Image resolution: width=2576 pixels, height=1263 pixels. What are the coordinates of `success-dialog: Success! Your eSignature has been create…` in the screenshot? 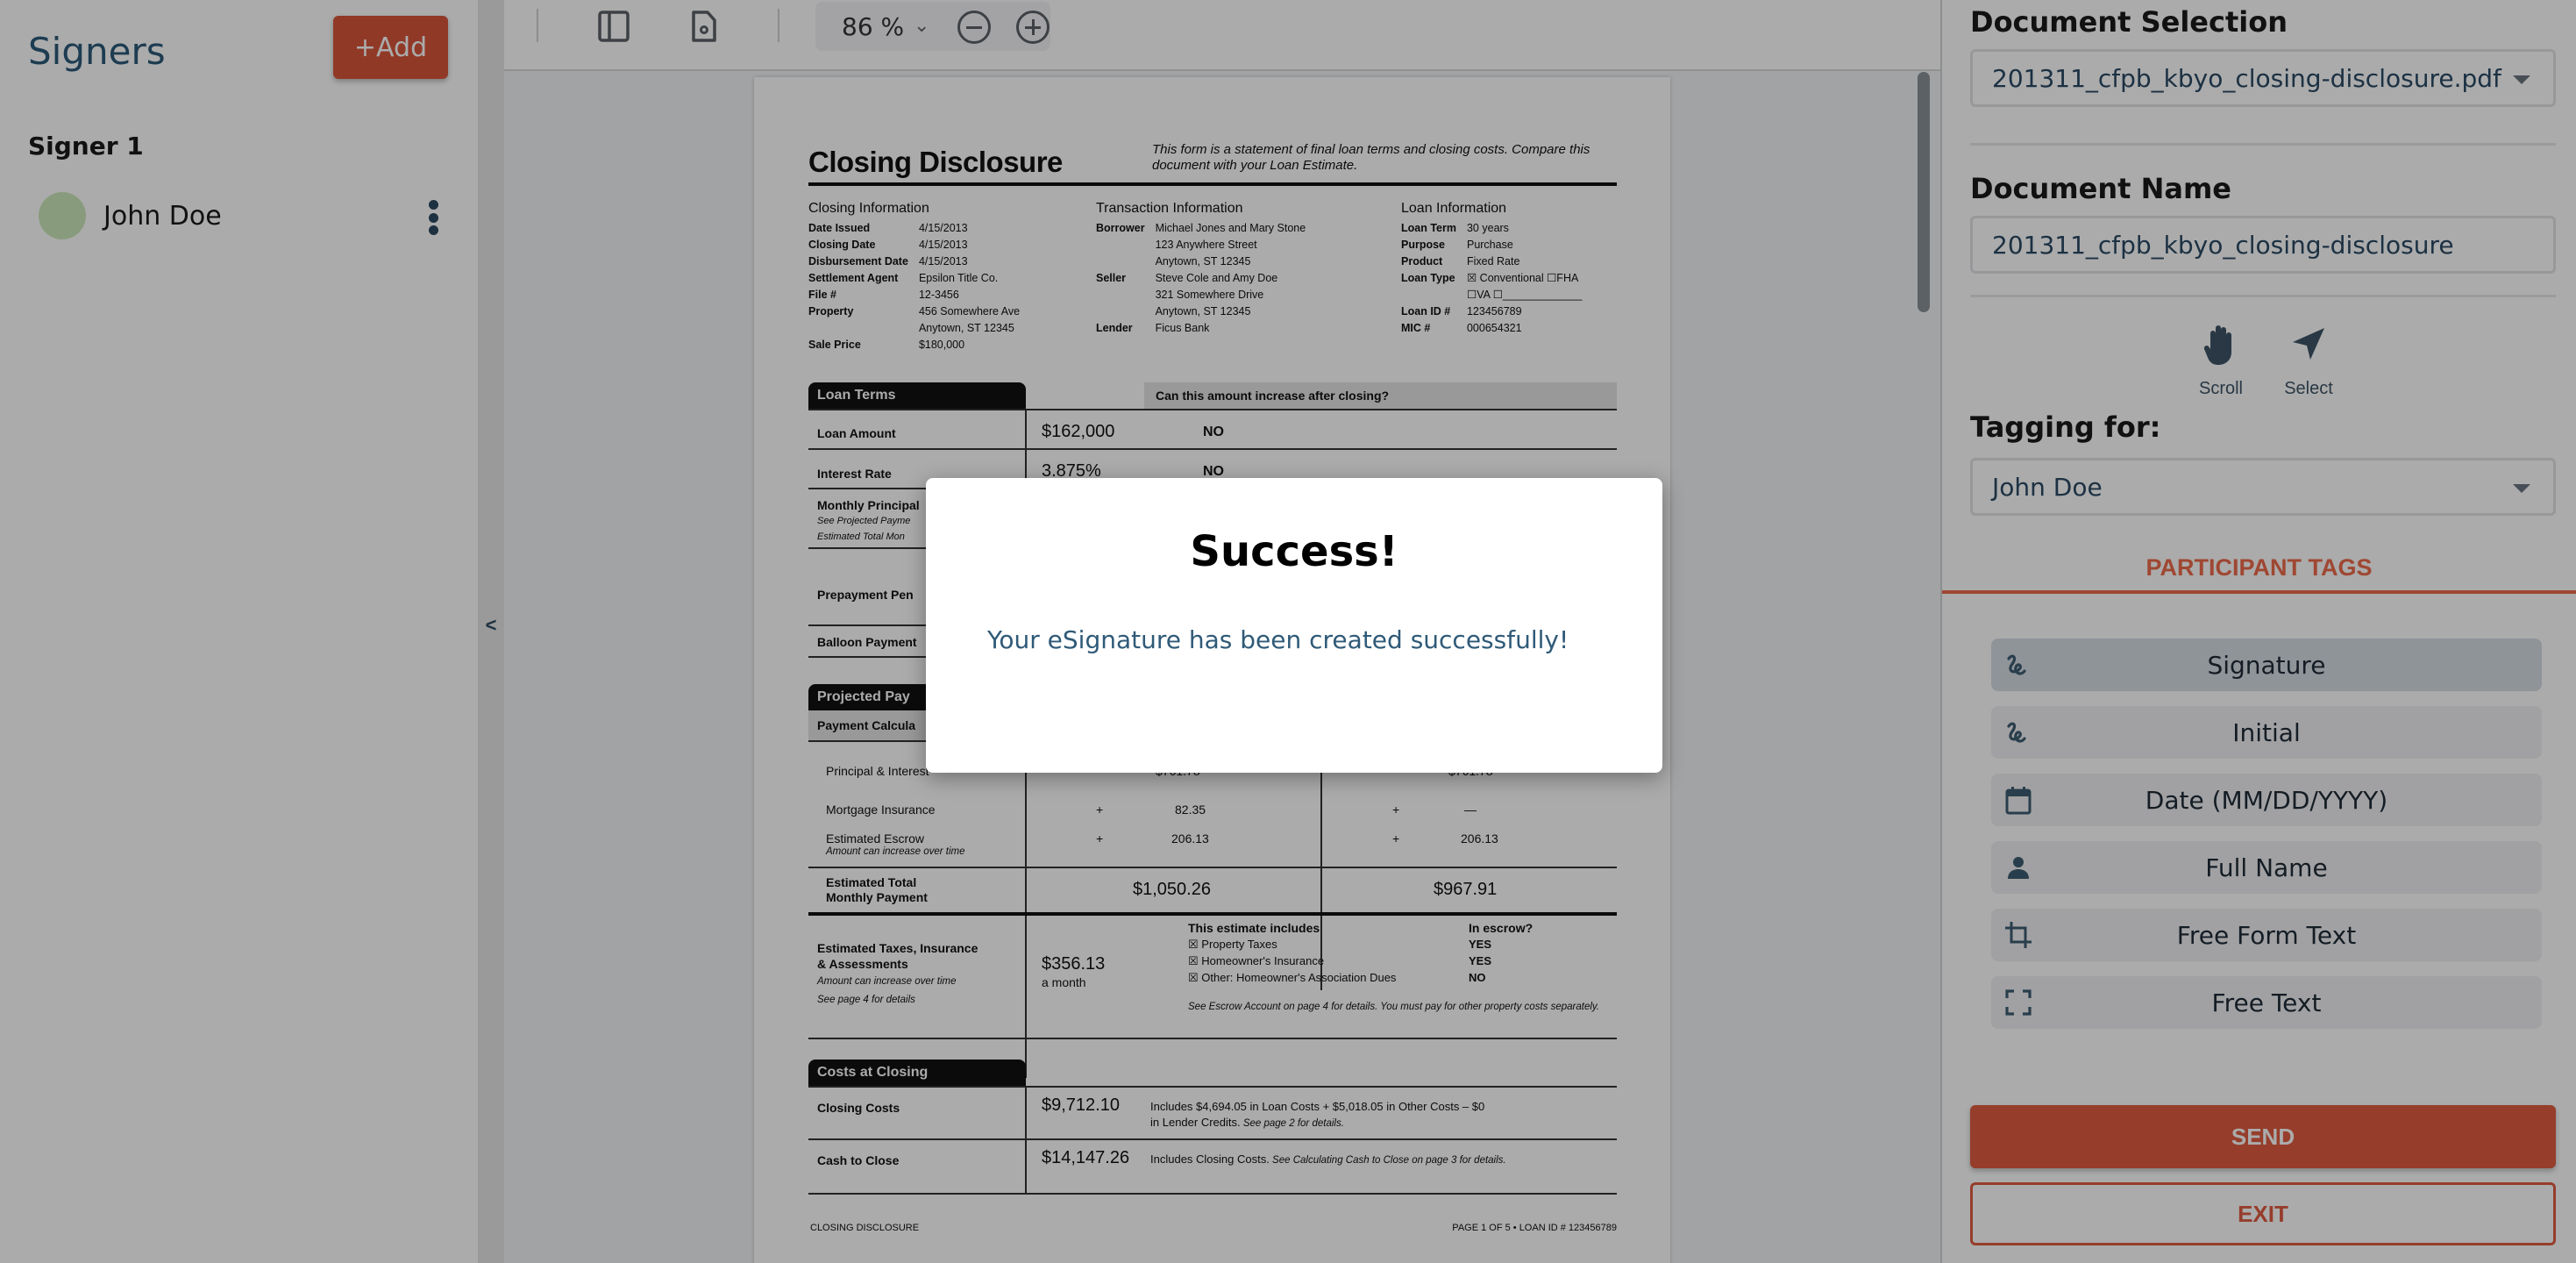 It's located at (1294, 625).